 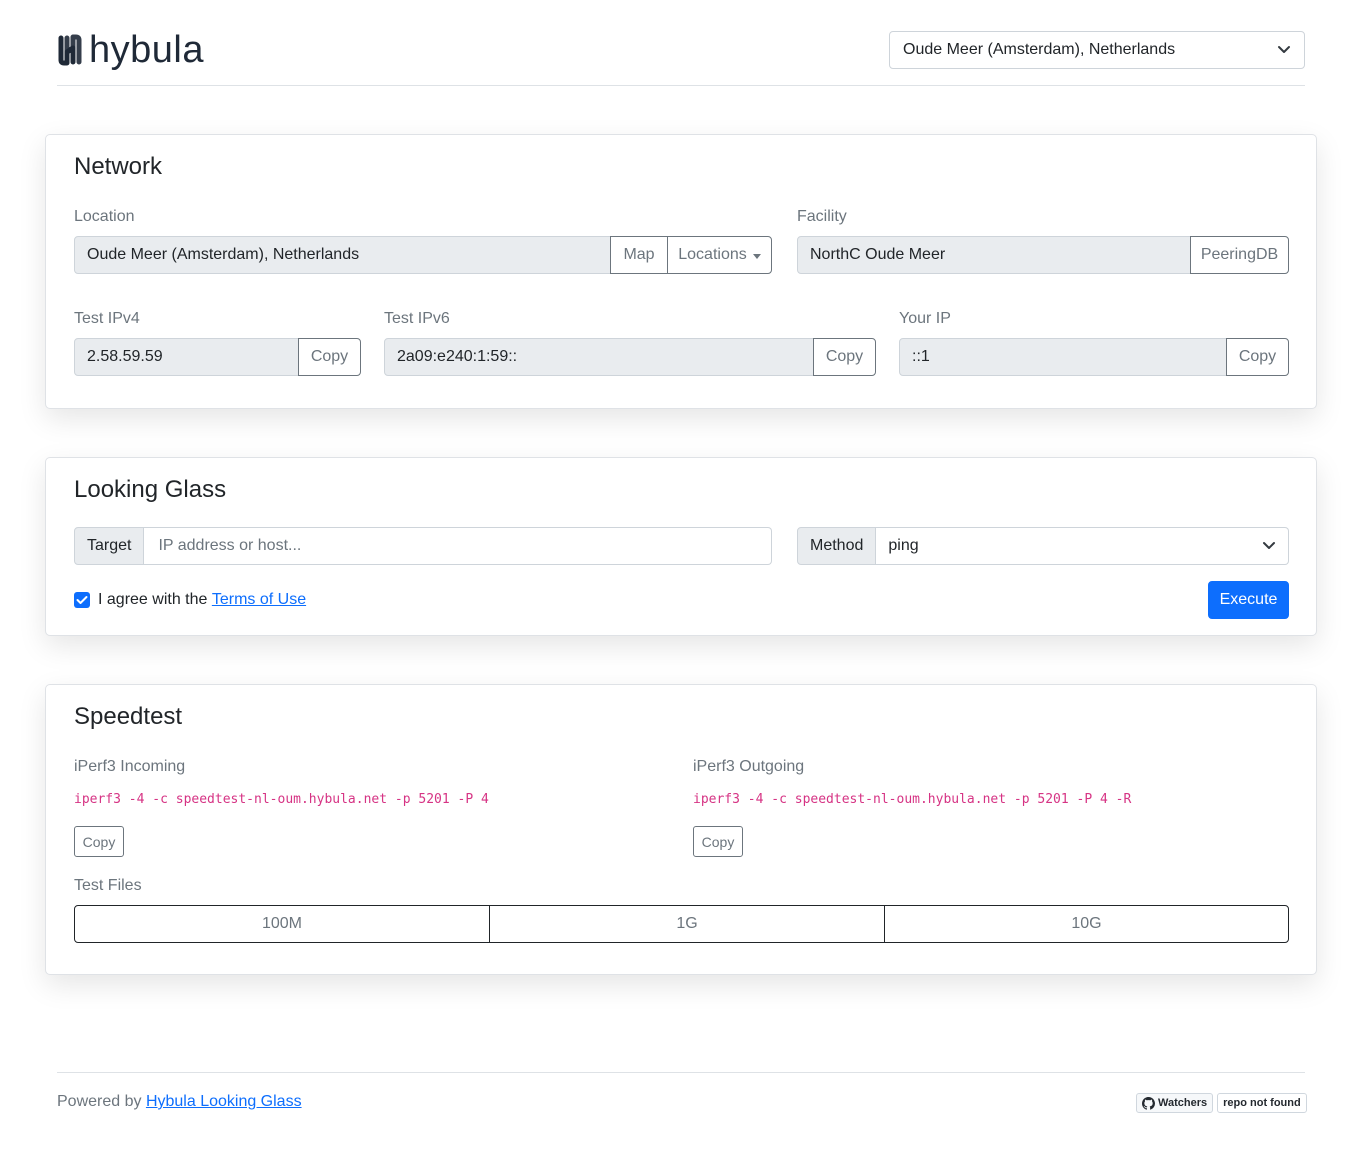 I want to click on your-ip-field: ::1, so click(x=1063, y=357).